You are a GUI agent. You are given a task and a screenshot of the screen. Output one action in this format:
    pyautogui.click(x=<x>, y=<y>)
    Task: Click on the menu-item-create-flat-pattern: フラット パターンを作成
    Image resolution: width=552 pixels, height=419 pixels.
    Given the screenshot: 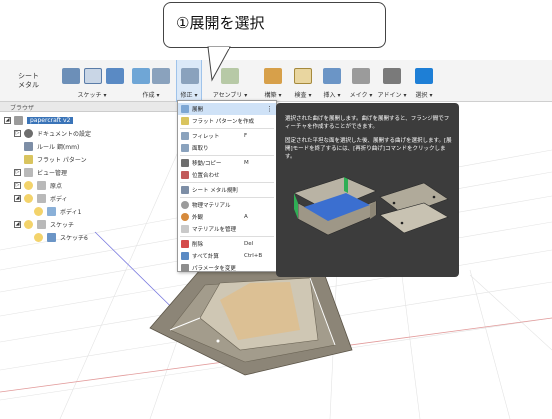 What is the action you would take?
    pyautogui.click(x=227, y=121)
    